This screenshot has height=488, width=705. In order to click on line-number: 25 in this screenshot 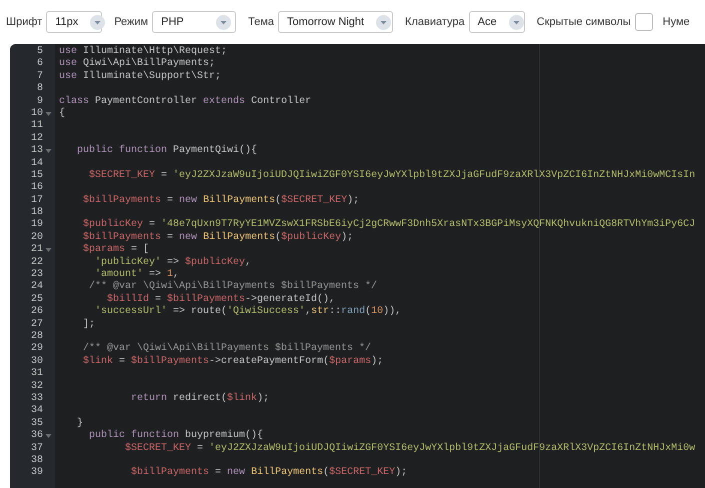, I will do `click(36, 300)`.